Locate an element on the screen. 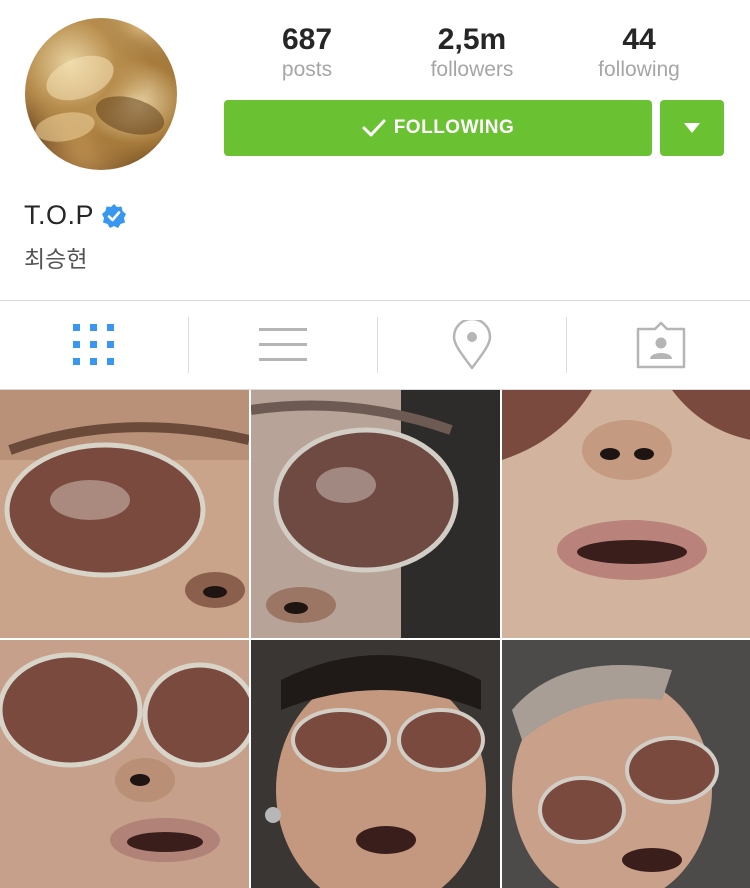 Image resolution: width=750 pixels, height=888 pixels. posts-label: posts is located at coordinates (307, 69).